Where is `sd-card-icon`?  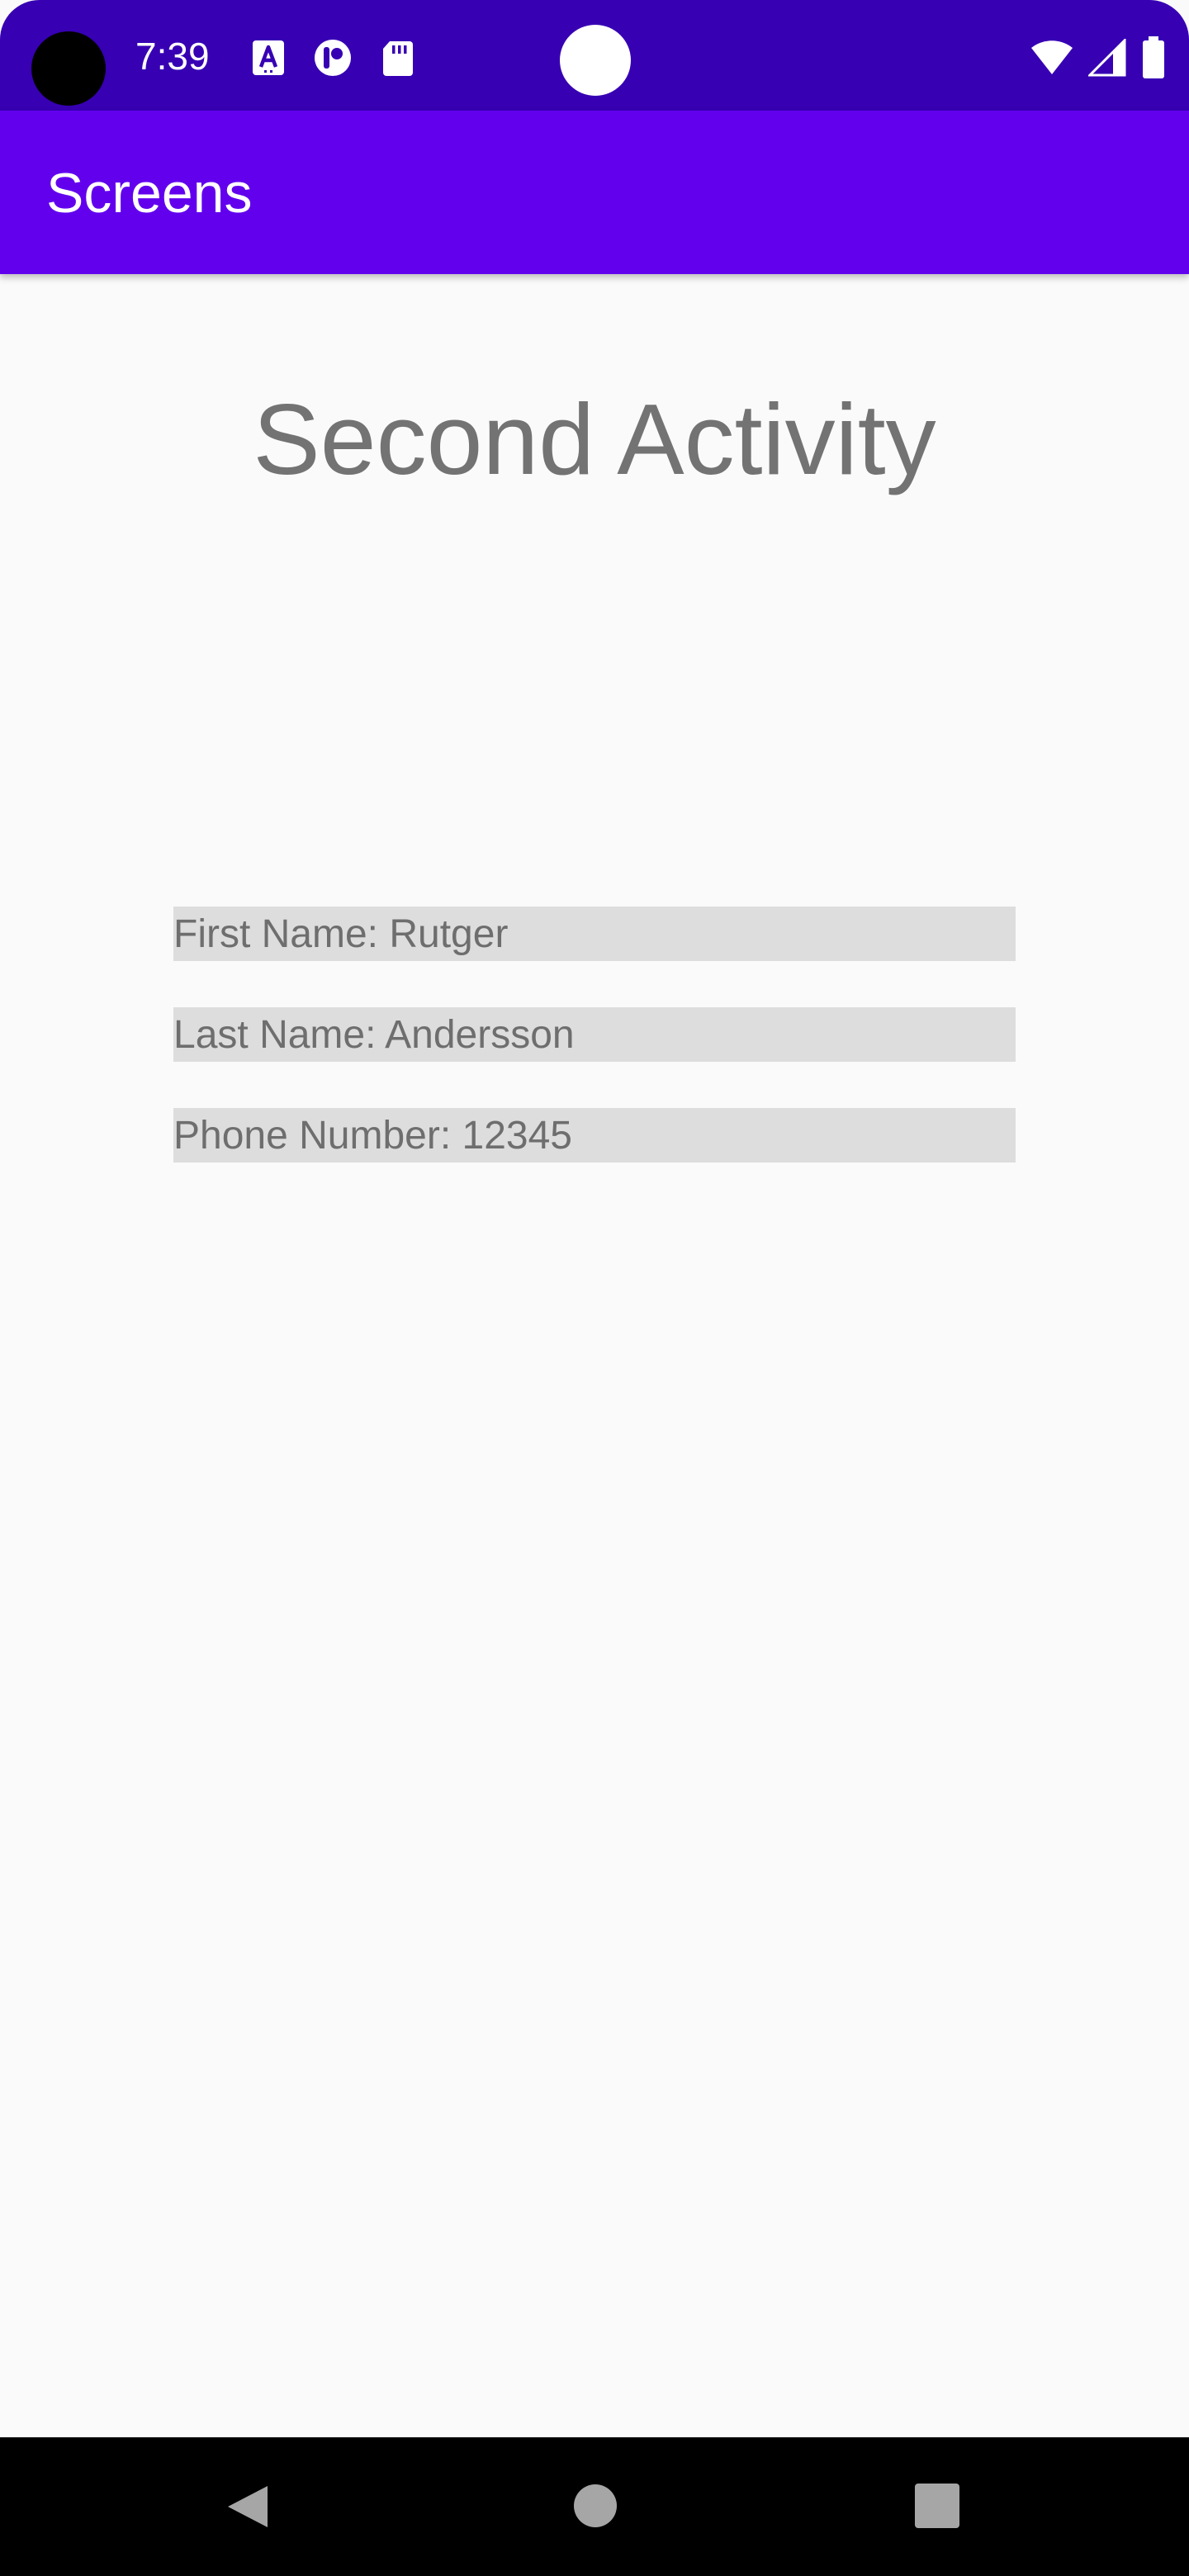
sd-card-icon is located at coordinates (398, 58).